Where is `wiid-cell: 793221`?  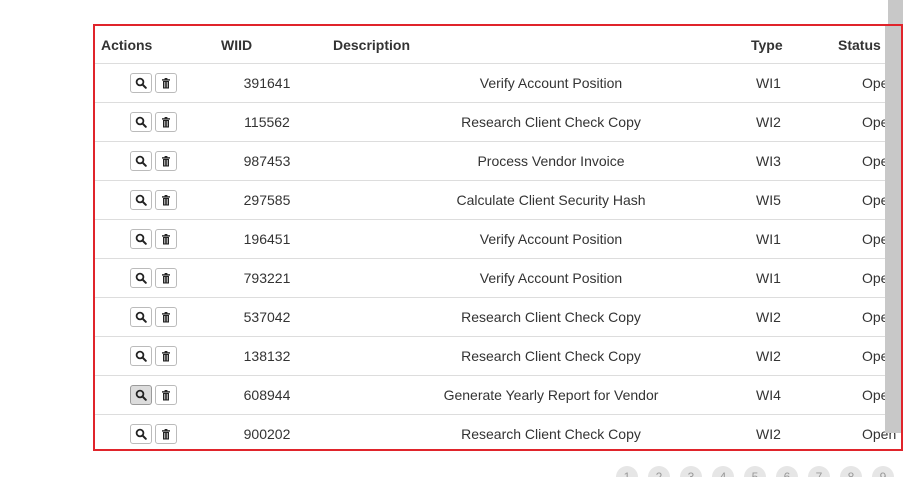 wiid-cell: 793221 is located at coordinates (271, 278).